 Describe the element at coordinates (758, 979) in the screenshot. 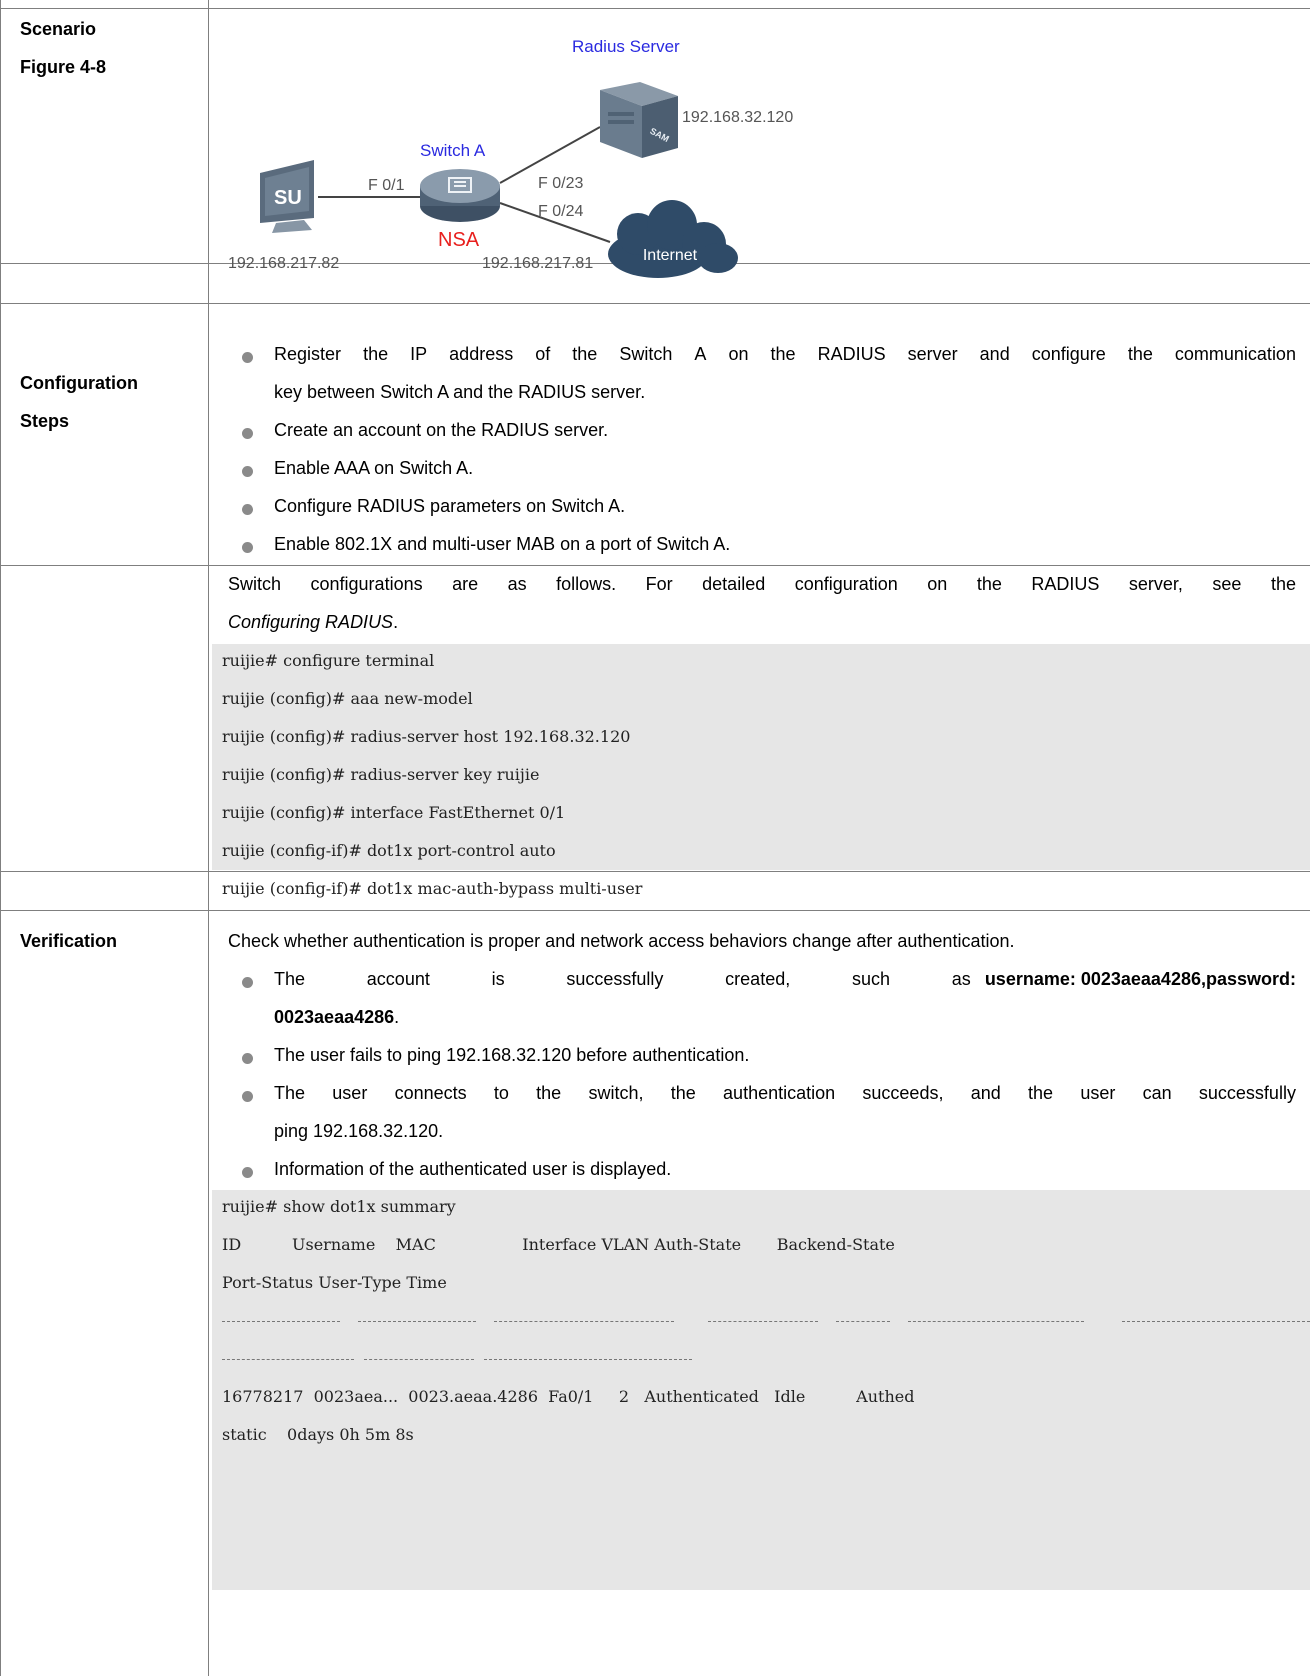

I see `word: created,` at that location.